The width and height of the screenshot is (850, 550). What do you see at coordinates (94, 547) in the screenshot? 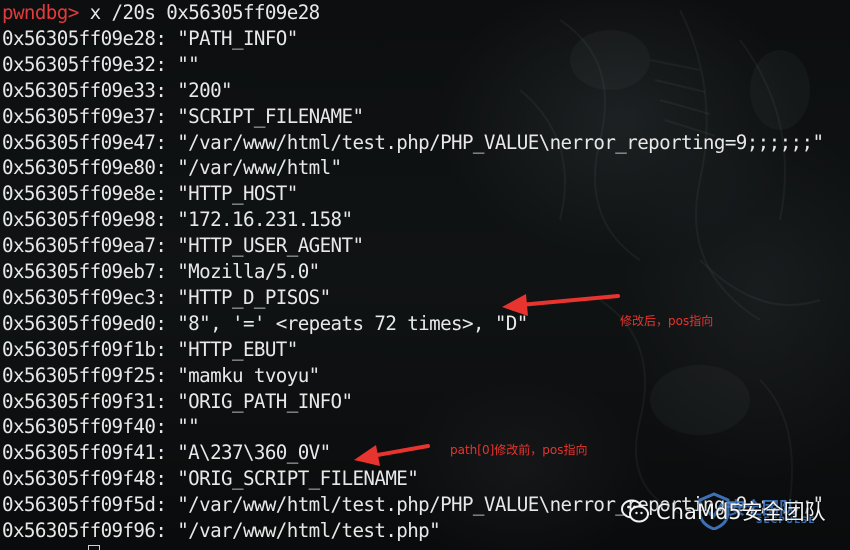
I see `terminal-cursor` at bounding box center [94, 547].